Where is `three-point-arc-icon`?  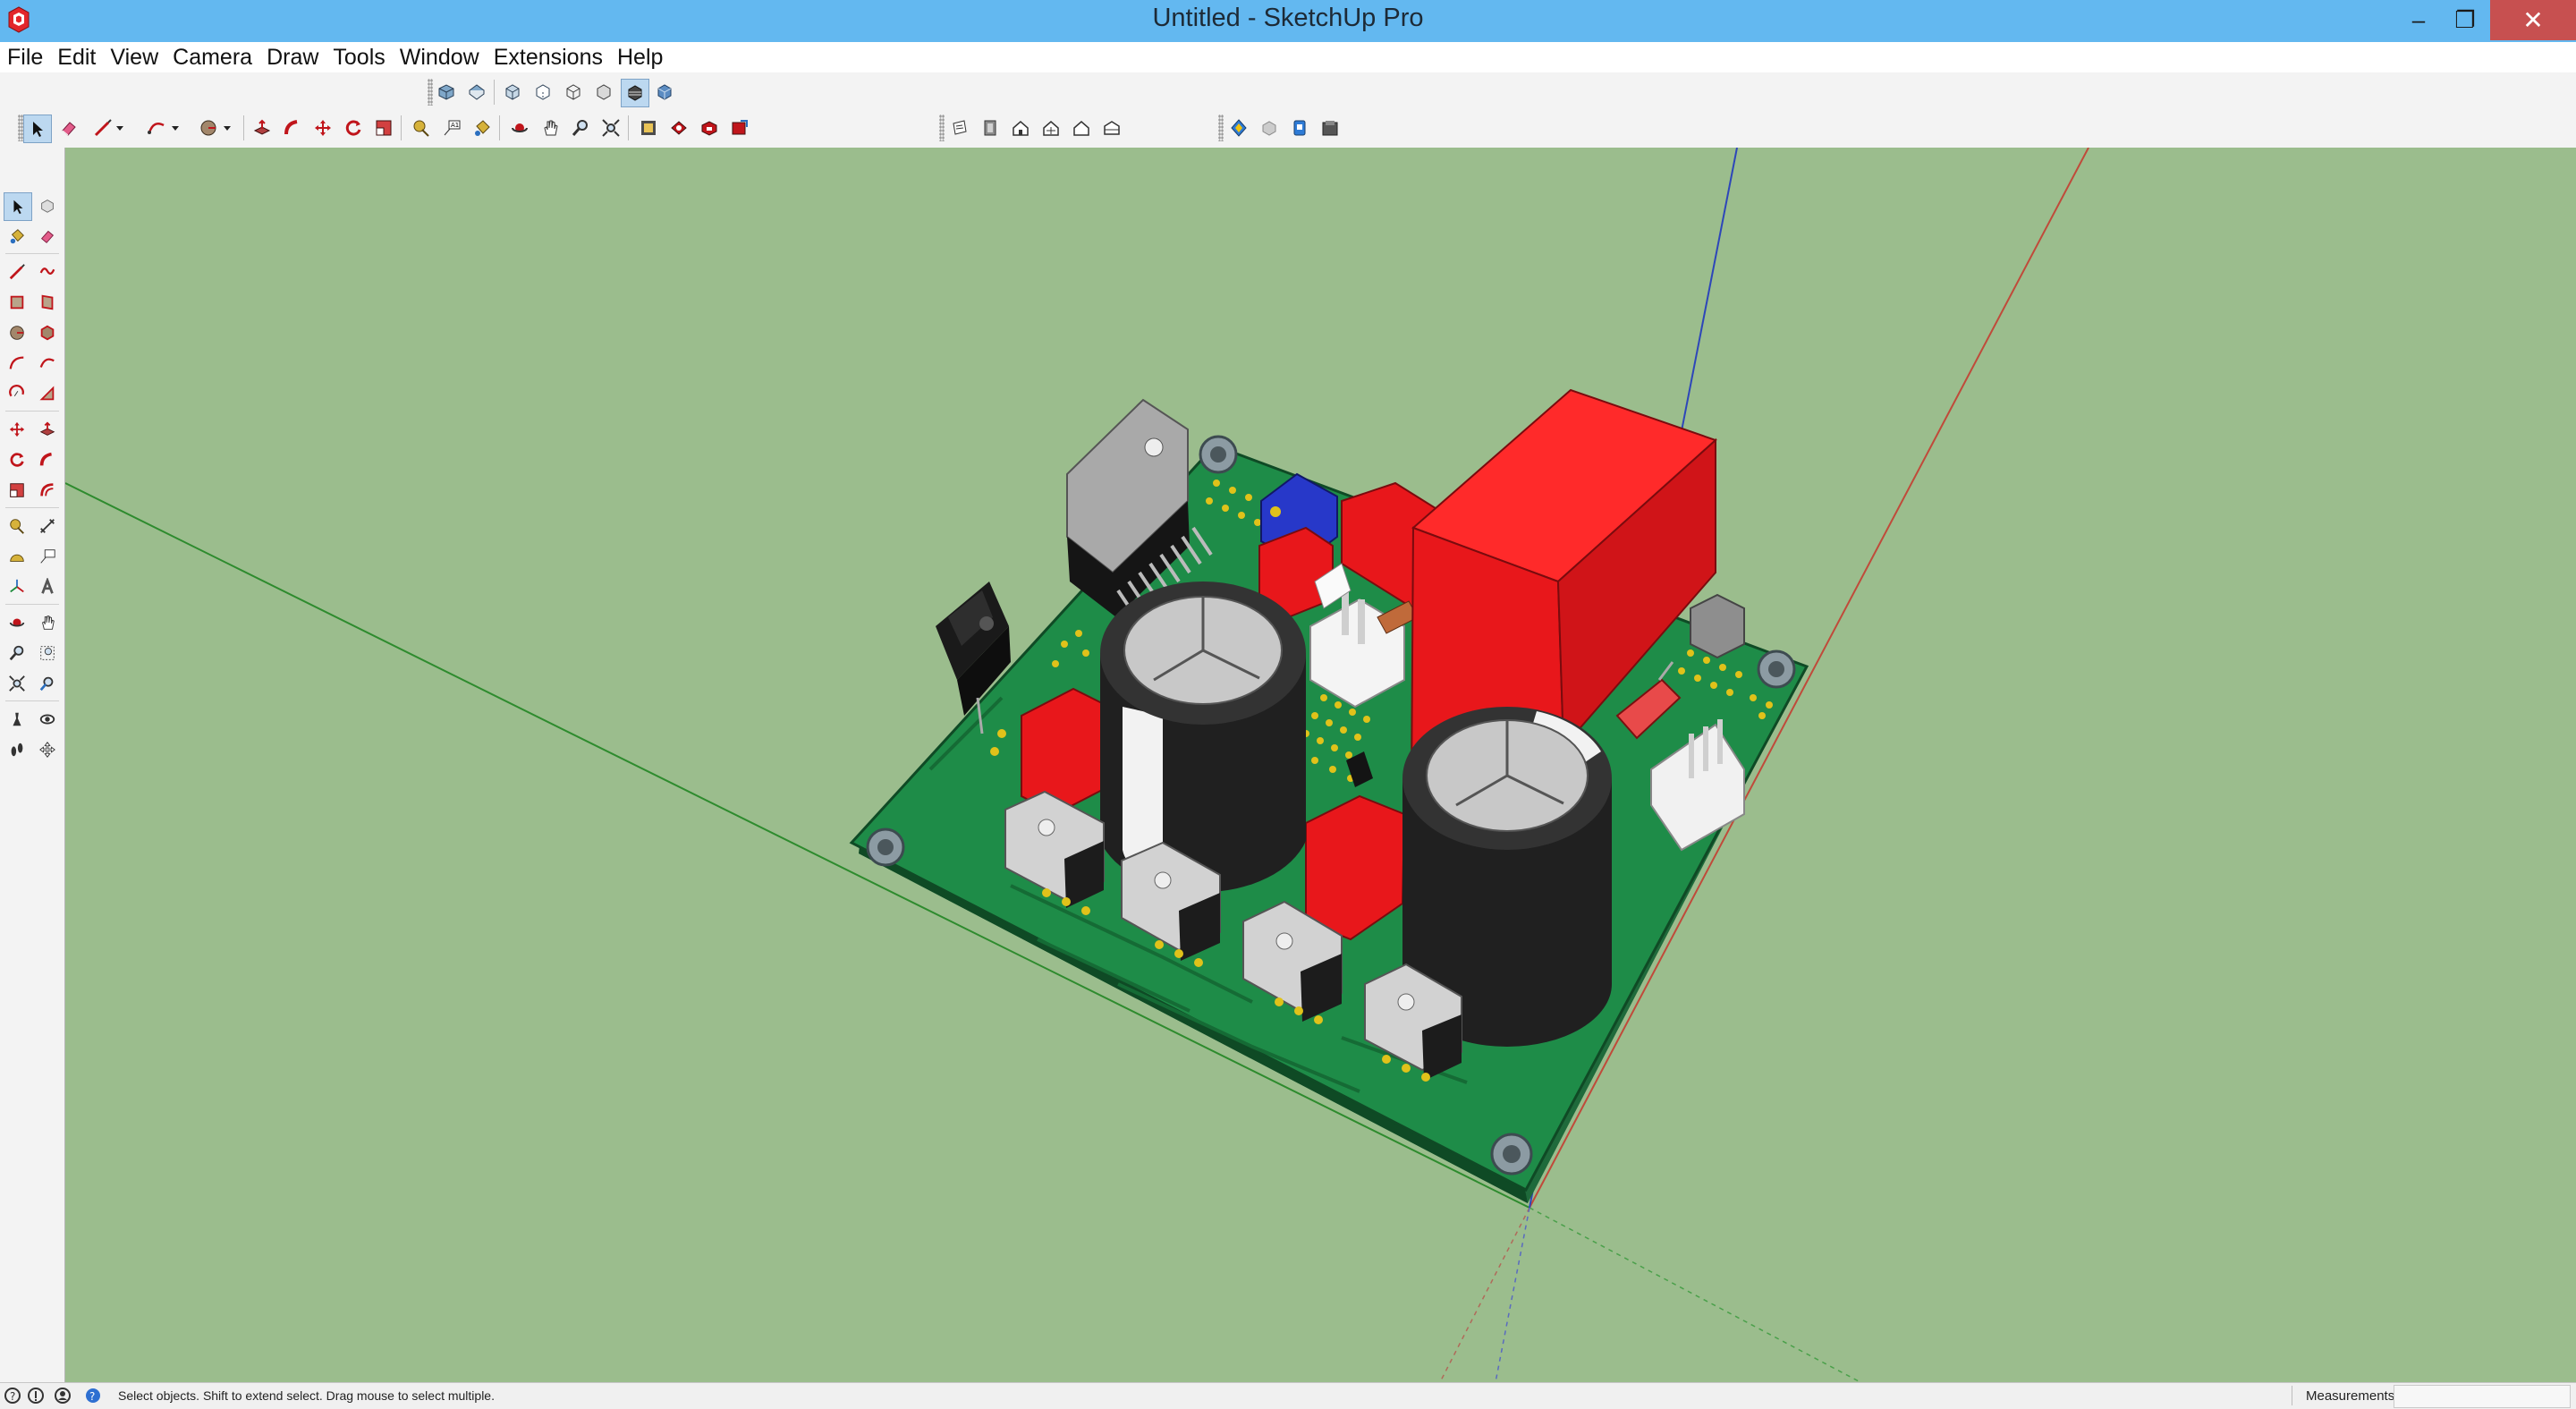
three-point-arc-icon is located at coordinates (47, 394).